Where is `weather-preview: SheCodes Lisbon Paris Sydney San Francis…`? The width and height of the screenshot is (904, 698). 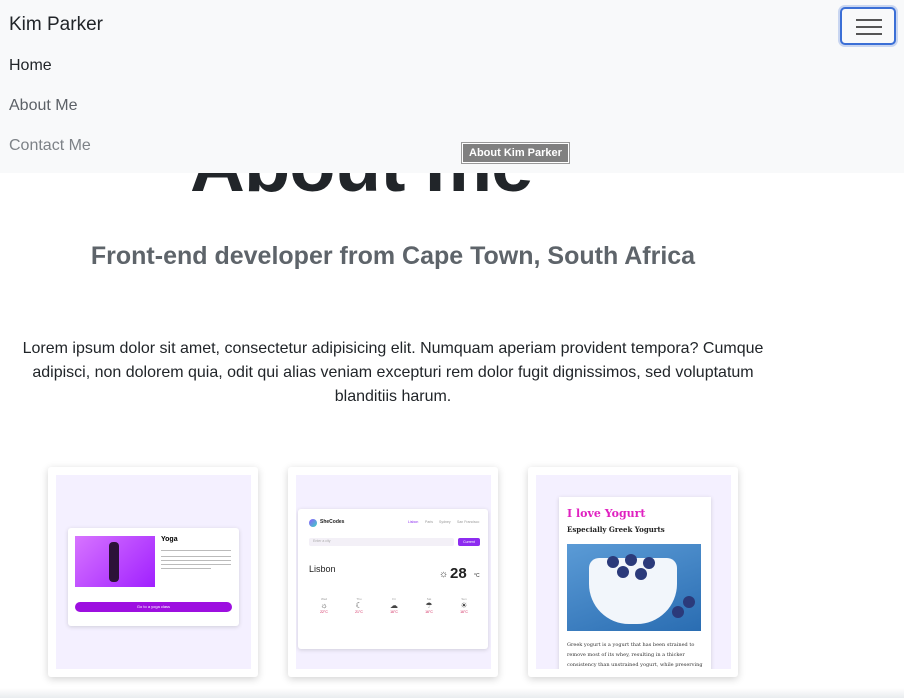
weather-preview: SheCodes Lisbon Paris Sydney San Francis… is located at coordinates (393, 579).